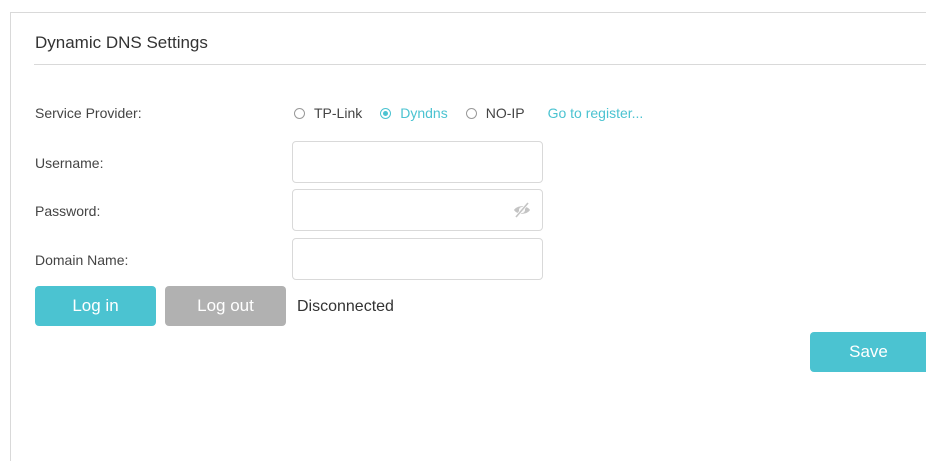  I want to click on radio-tp-link, so click(299, 113).